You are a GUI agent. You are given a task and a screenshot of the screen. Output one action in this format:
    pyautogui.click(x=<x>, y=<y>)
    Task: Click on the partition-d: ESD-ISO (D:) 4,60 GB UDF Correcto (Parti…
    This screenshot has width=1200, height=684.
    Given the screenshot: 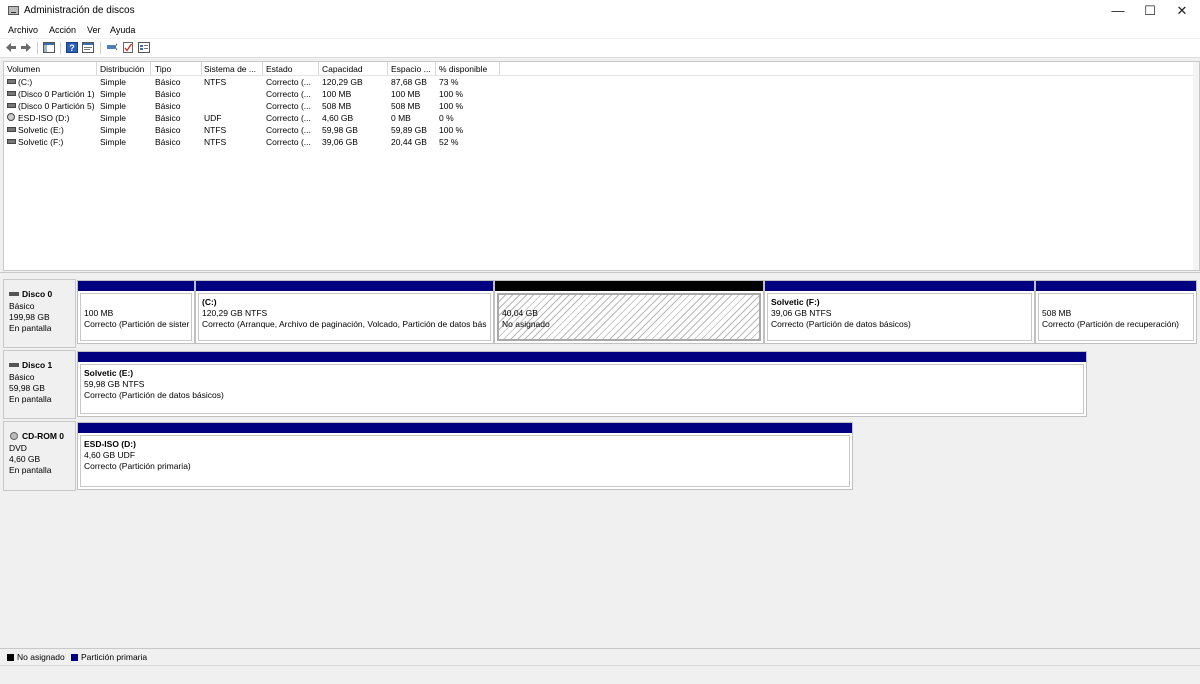 What is the action you would take?
    pyautogui.click(x=465, y=456)
    